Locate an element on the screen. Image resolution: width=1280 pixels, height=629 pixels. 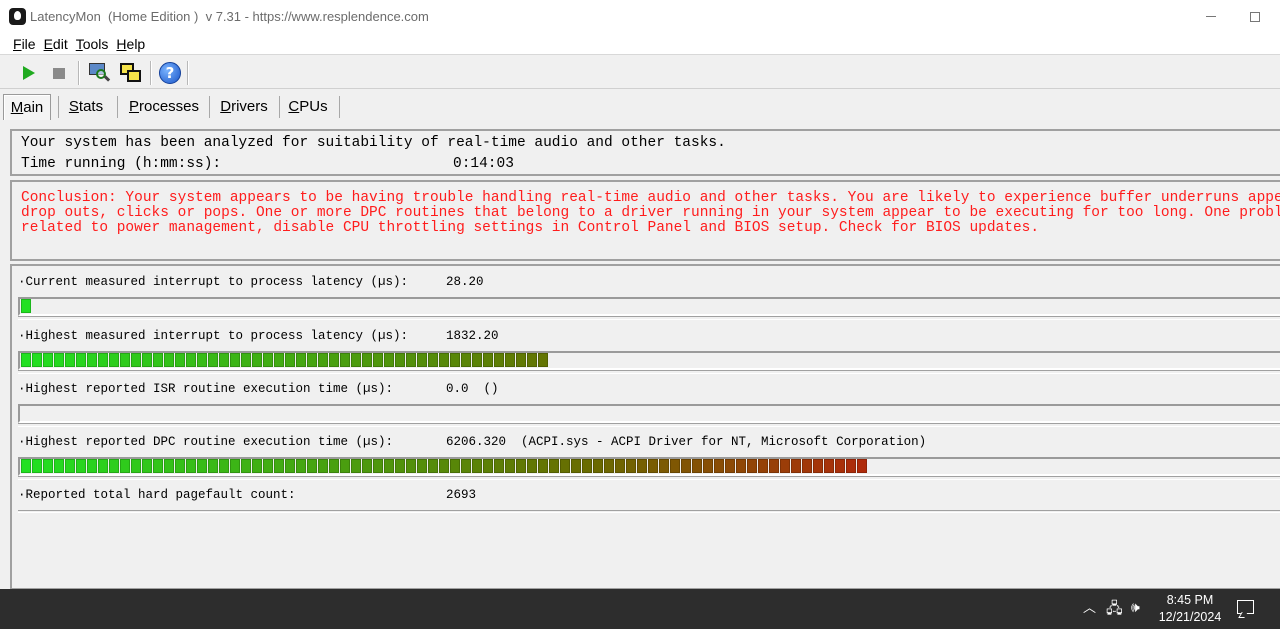
volume-icon: 🕪 is located at coordinates (1135, 608).